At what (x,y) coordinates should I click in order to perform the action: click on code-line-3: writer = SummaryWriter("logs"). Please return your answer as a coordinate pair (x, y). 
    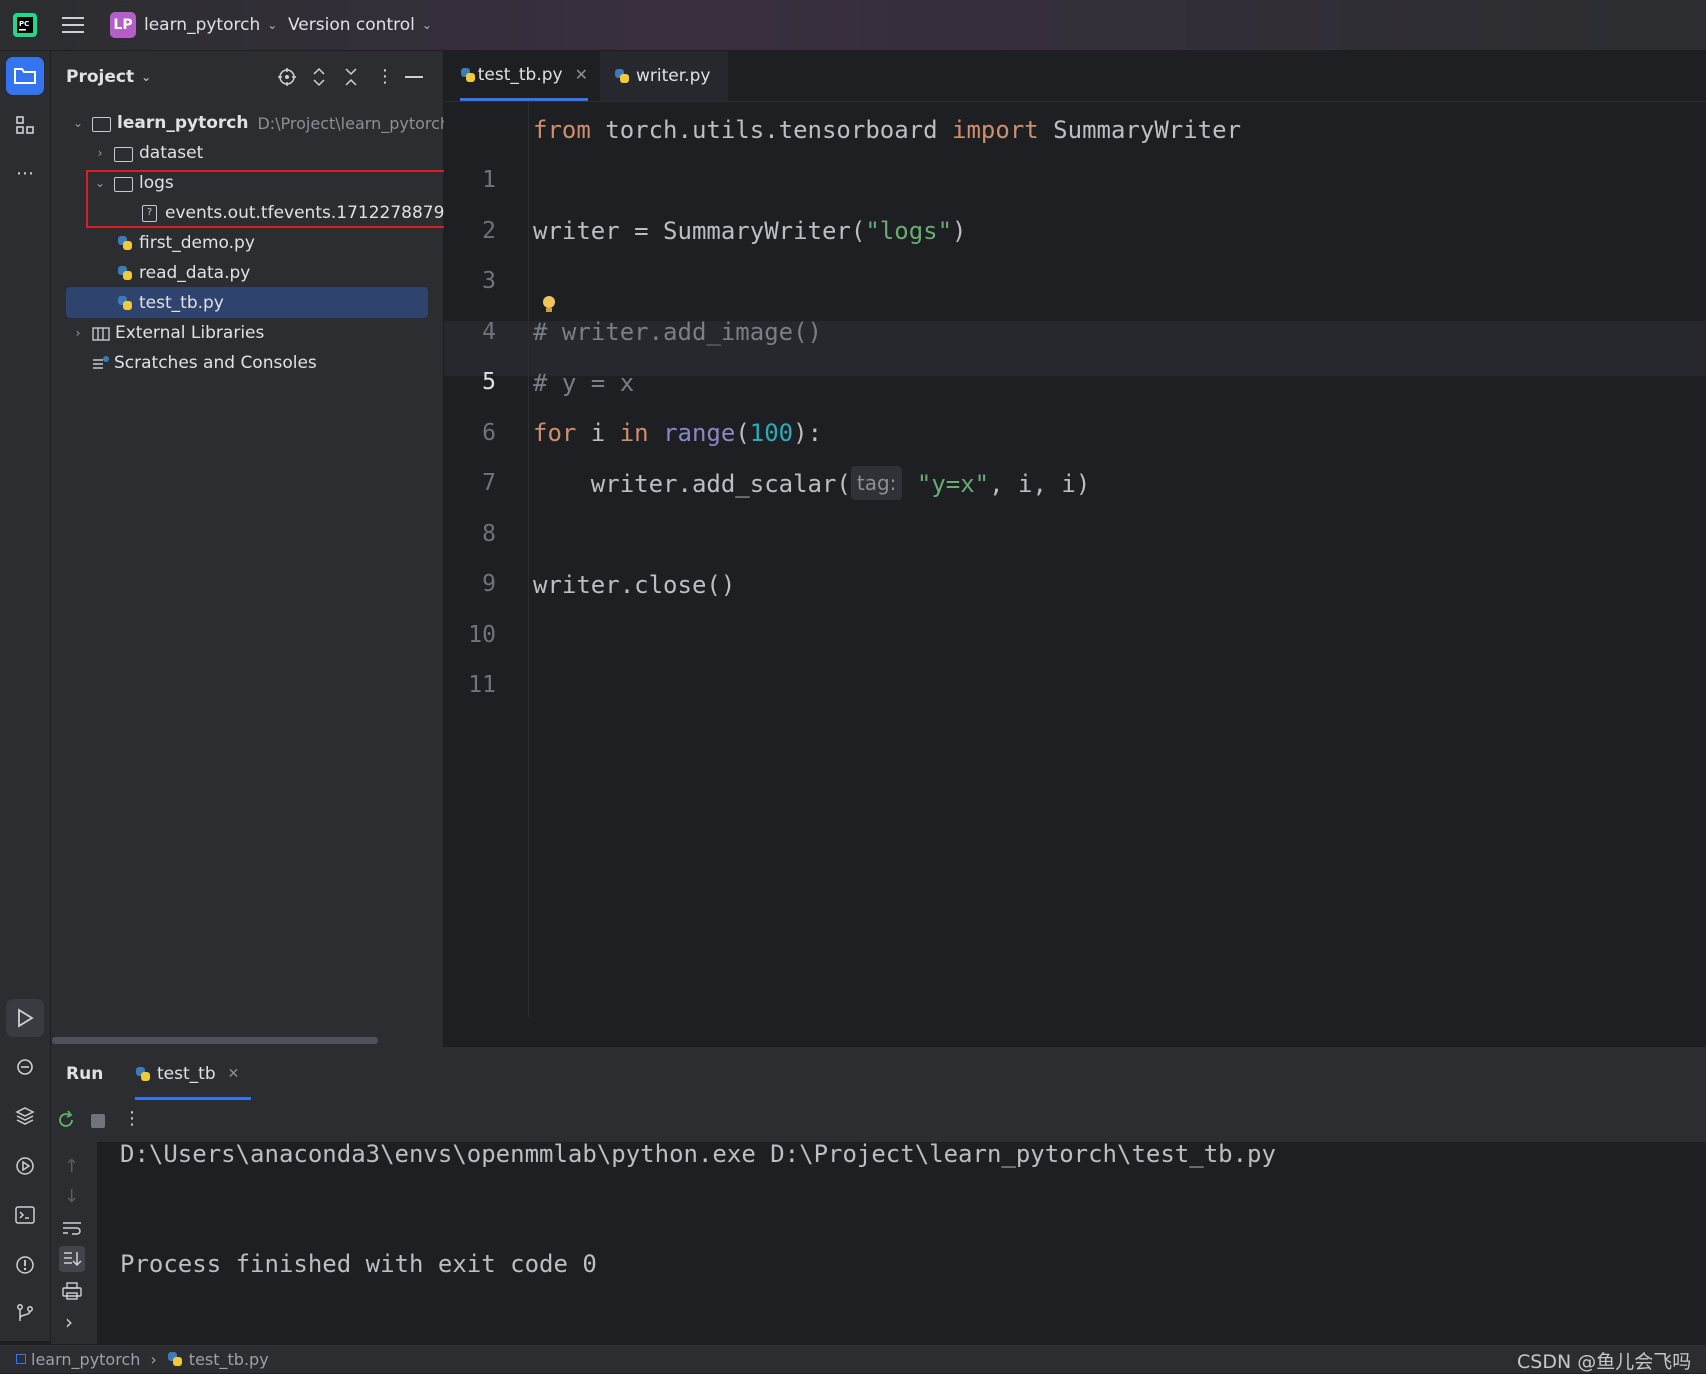
    Looking at the image, I should click on (750, 231).